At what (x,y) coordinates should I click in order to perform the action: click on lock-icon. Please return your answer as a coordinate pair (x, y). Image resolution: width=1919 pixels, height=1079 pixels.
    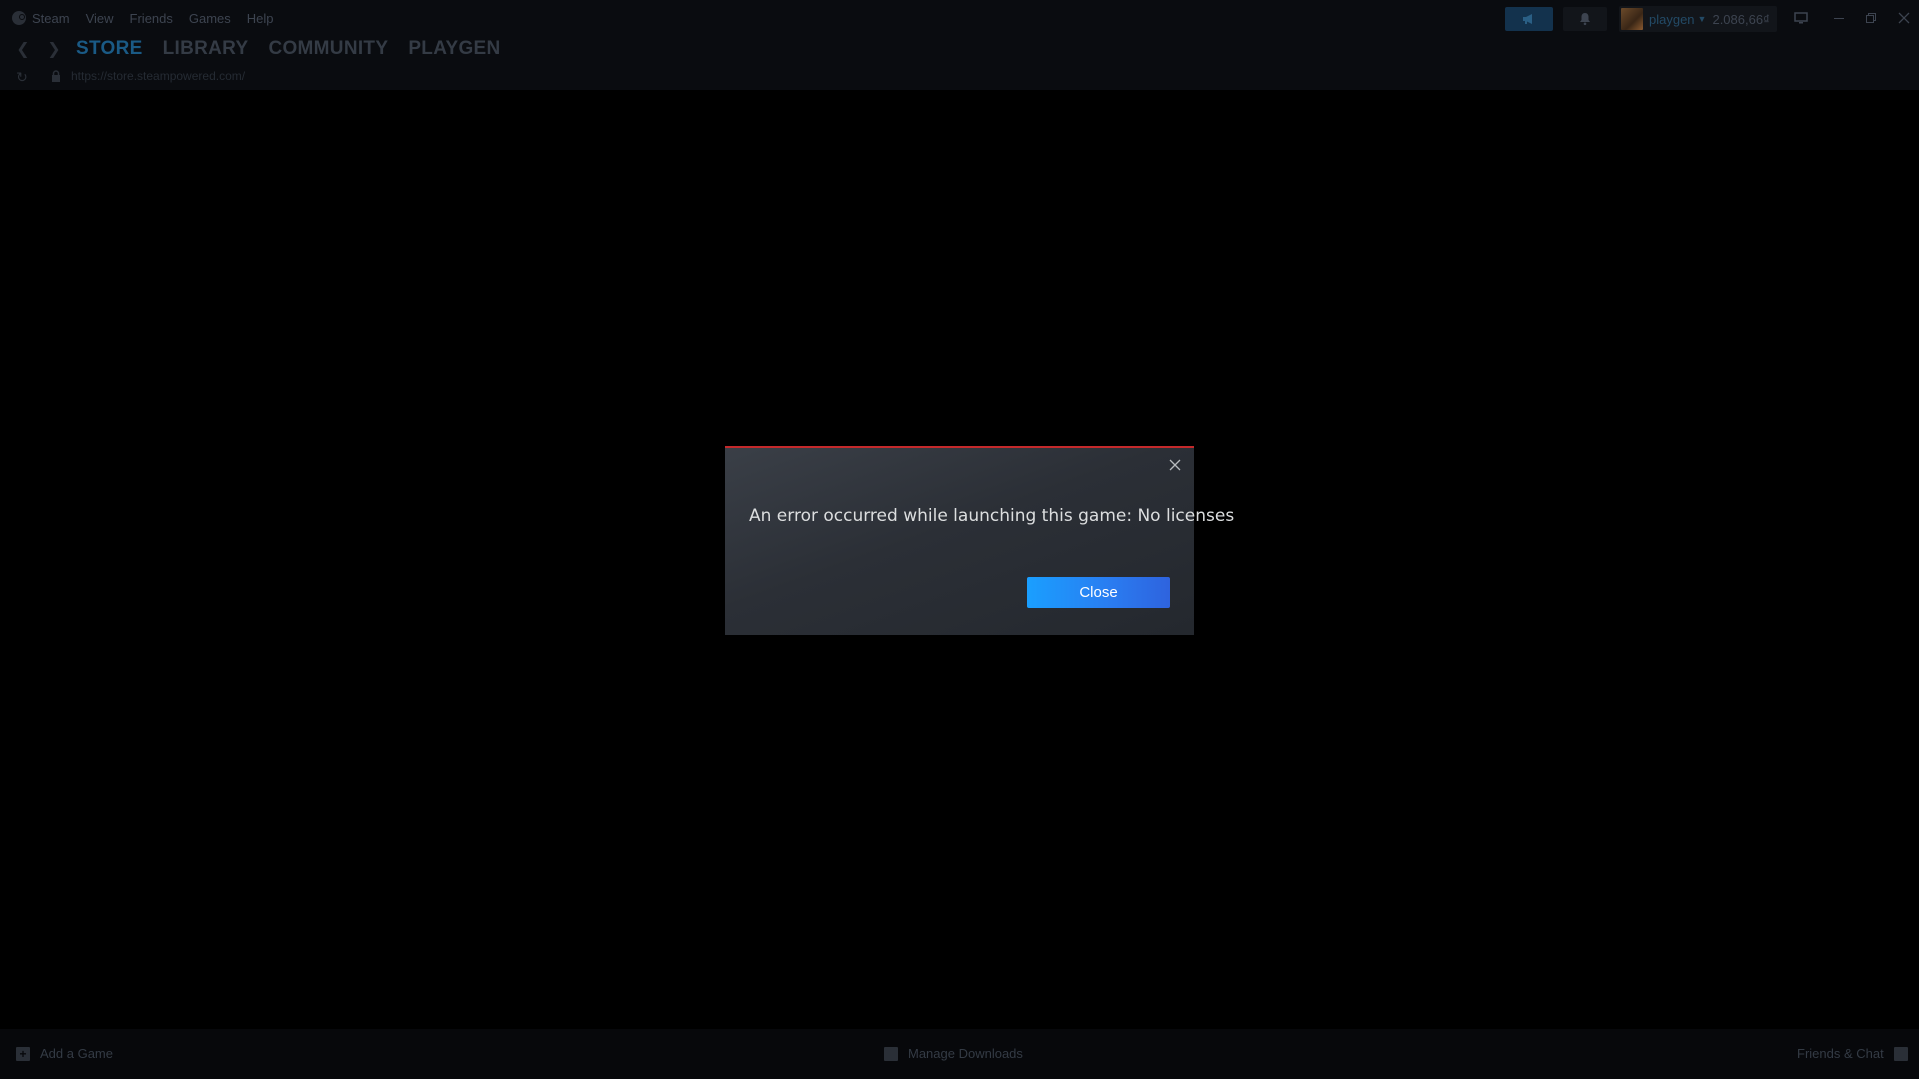
    Looking at the image, I should click on (56, 76).